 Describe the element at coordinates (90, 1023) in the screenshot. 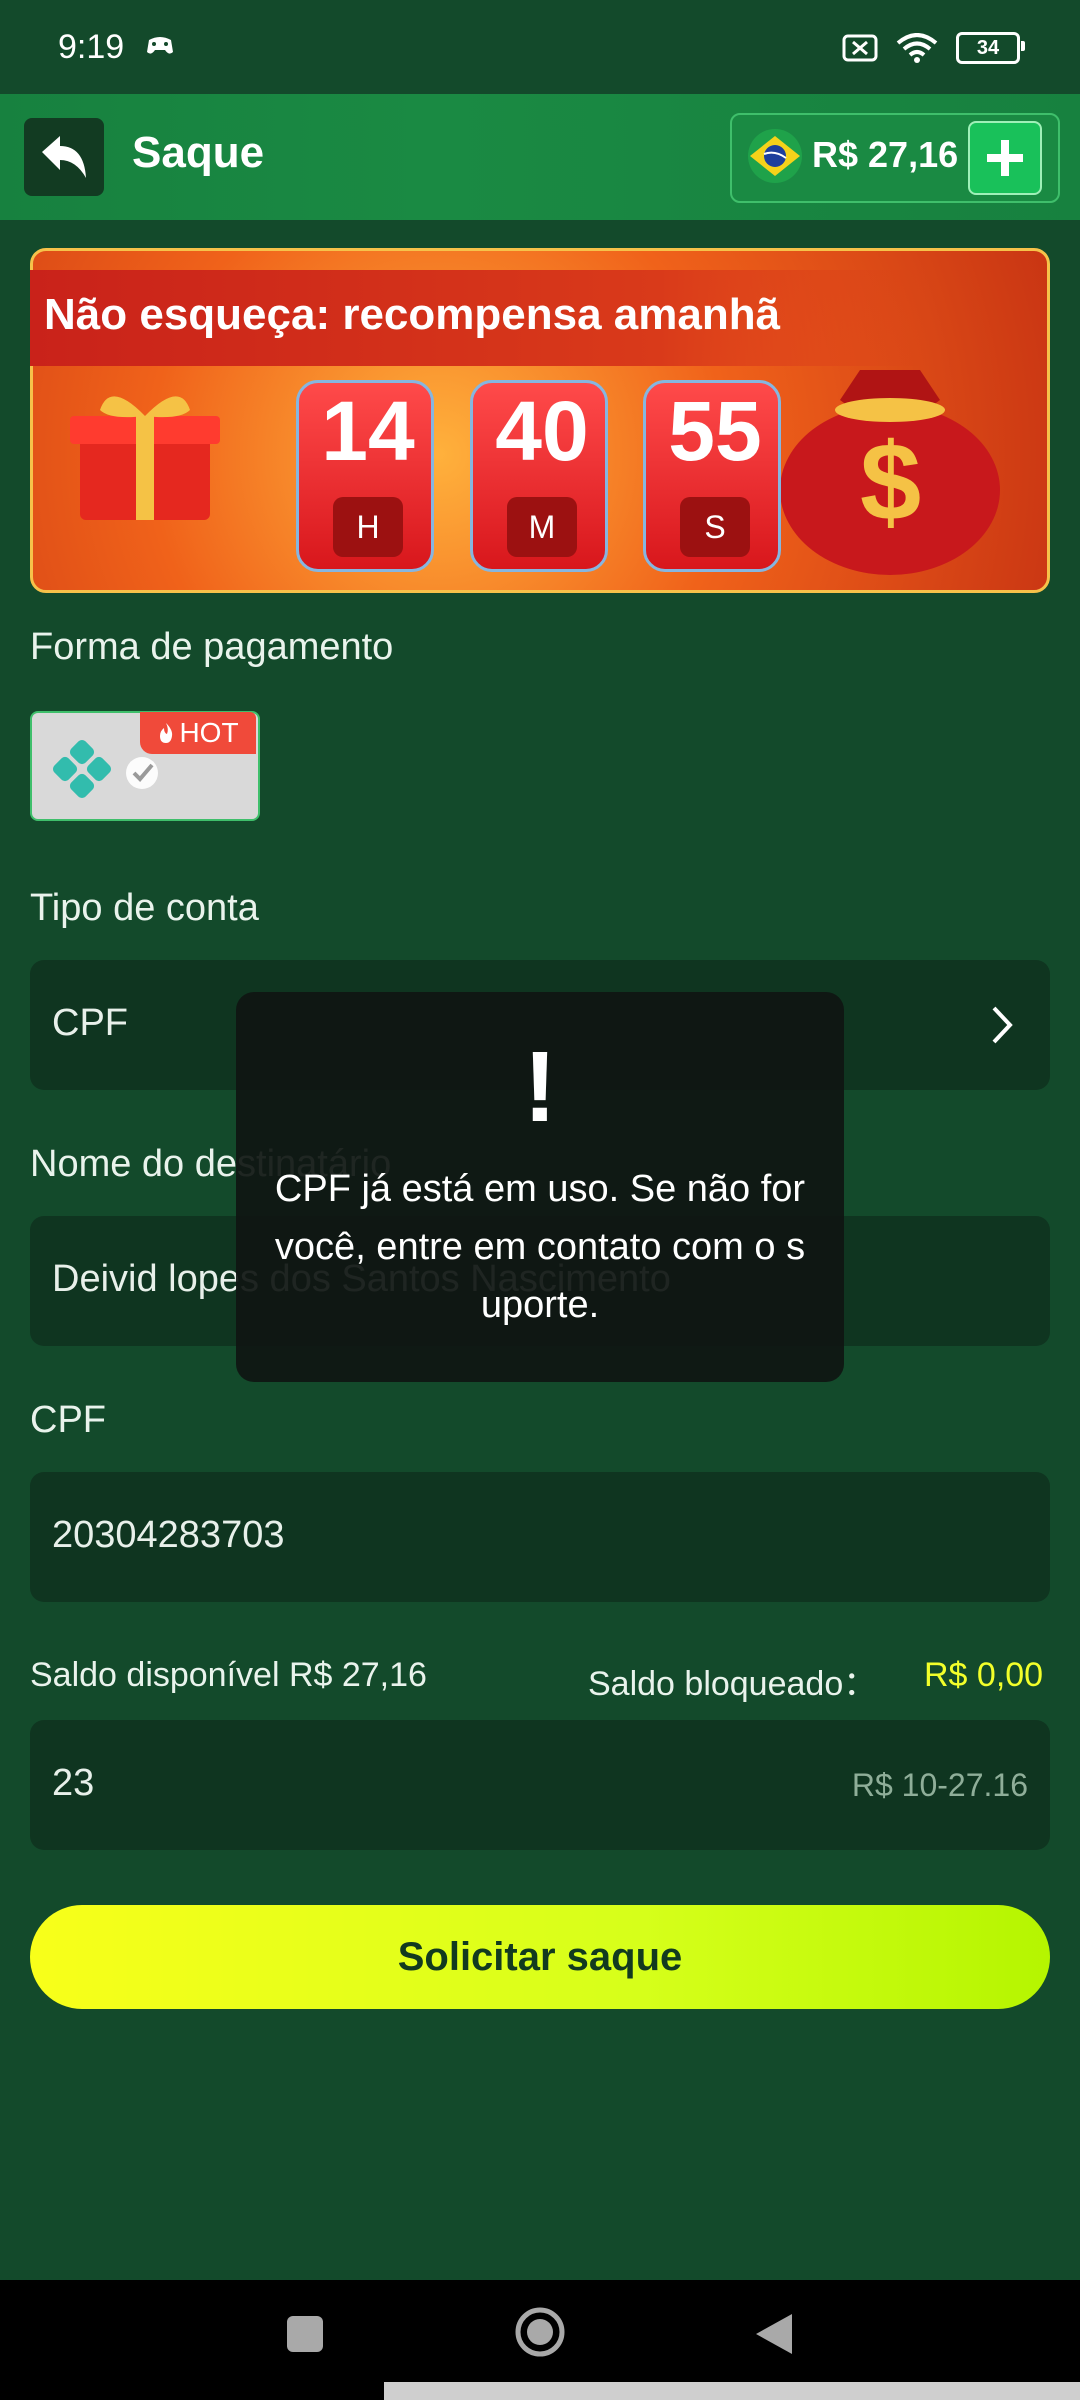

I see `account-type-value: CPF` at that location.